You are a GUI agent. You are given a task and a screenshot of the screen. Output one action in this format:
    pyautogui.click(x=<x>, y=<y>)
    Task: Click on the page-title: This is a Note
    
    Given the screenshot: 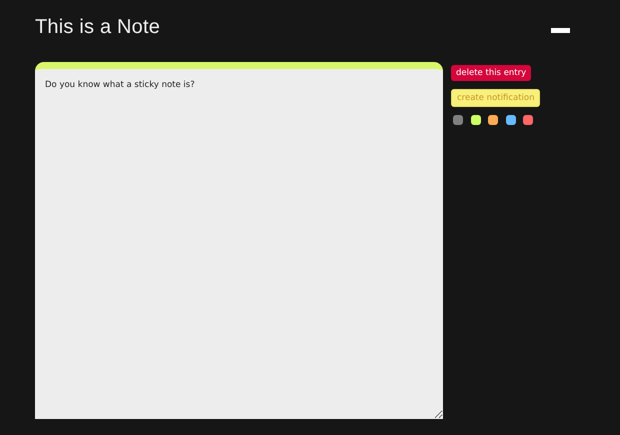 What is the action you would take?
    pyautogui.click(x=97, y=27)
    